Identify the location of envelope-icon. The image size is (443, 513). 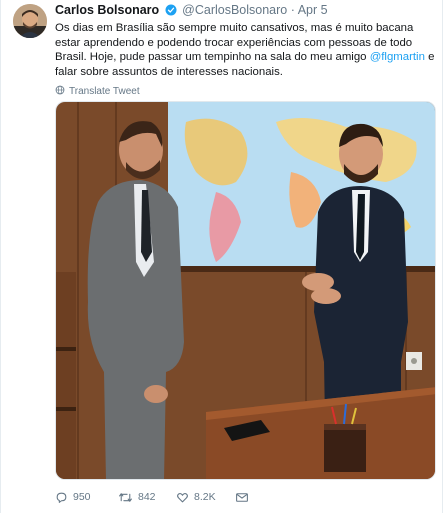
(242, 497).